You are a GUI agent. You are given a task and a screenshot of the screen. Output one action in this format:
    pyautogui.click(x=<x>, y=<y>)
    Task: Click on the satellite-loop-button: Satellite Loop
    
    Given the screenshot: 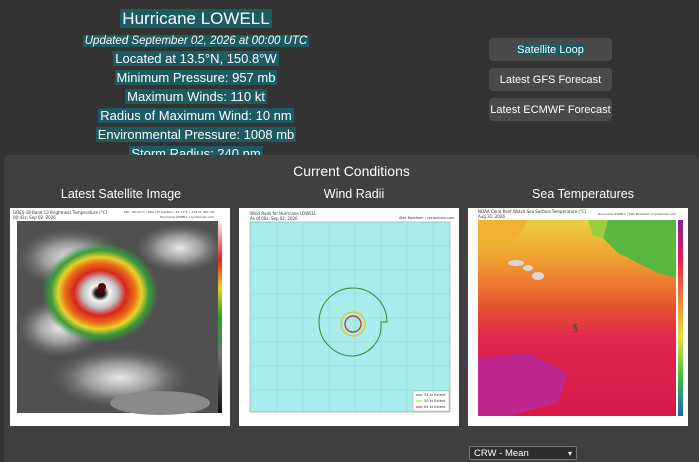 What is the action you would take?
    pyautogui.click(x=550, y=49)
    